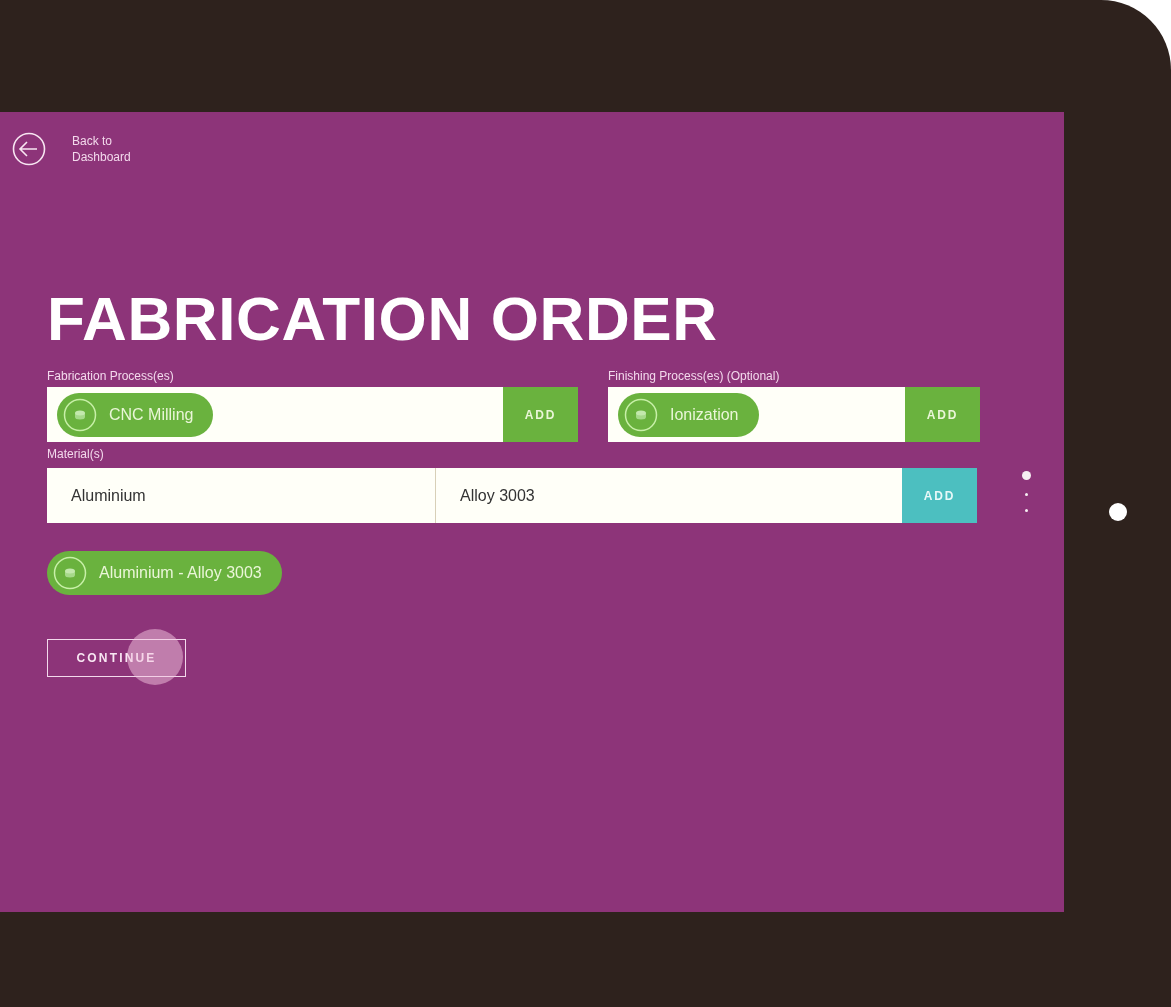  I want to click on field-label: Fabrication Process(es), so click(111, 376).